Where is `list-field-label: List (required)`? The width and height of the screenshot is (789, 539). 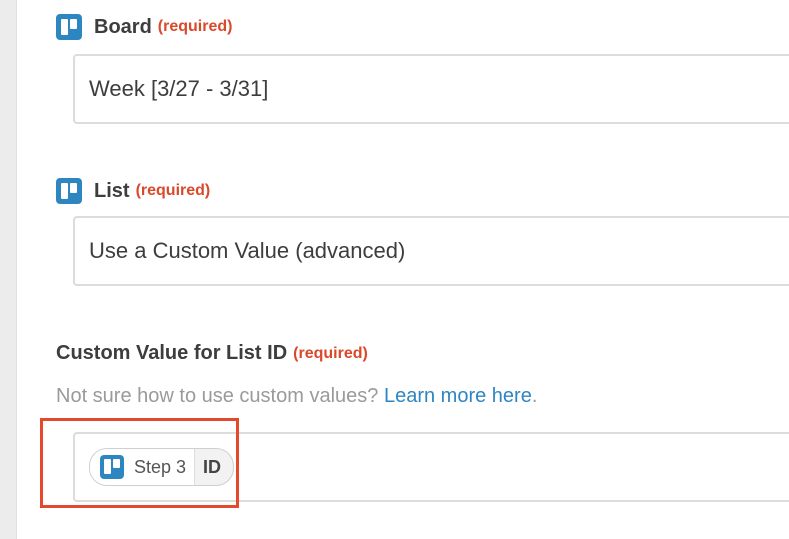 list-field-label: List (required) is located at coordinates (133, 191).